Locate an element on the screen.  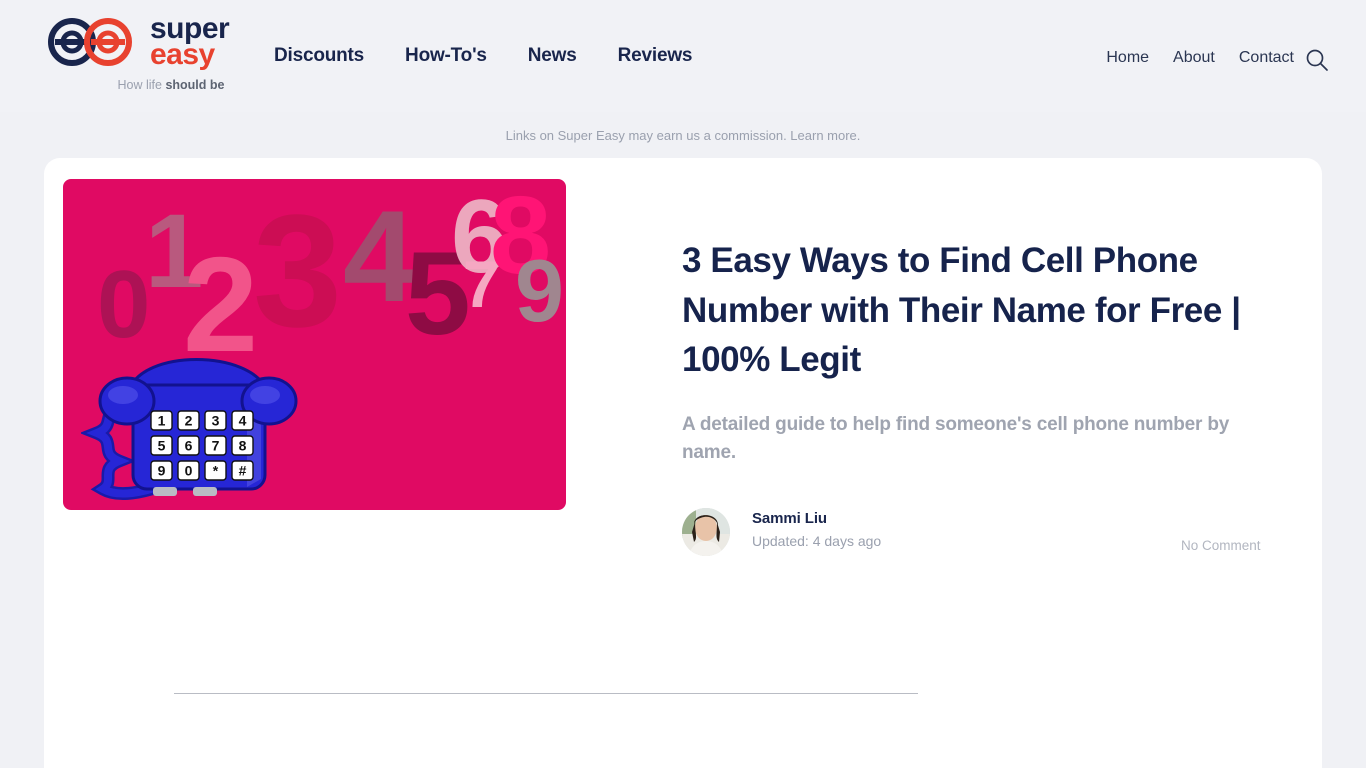
keypad-label-1: 1 is located at coordinates (162, 421).